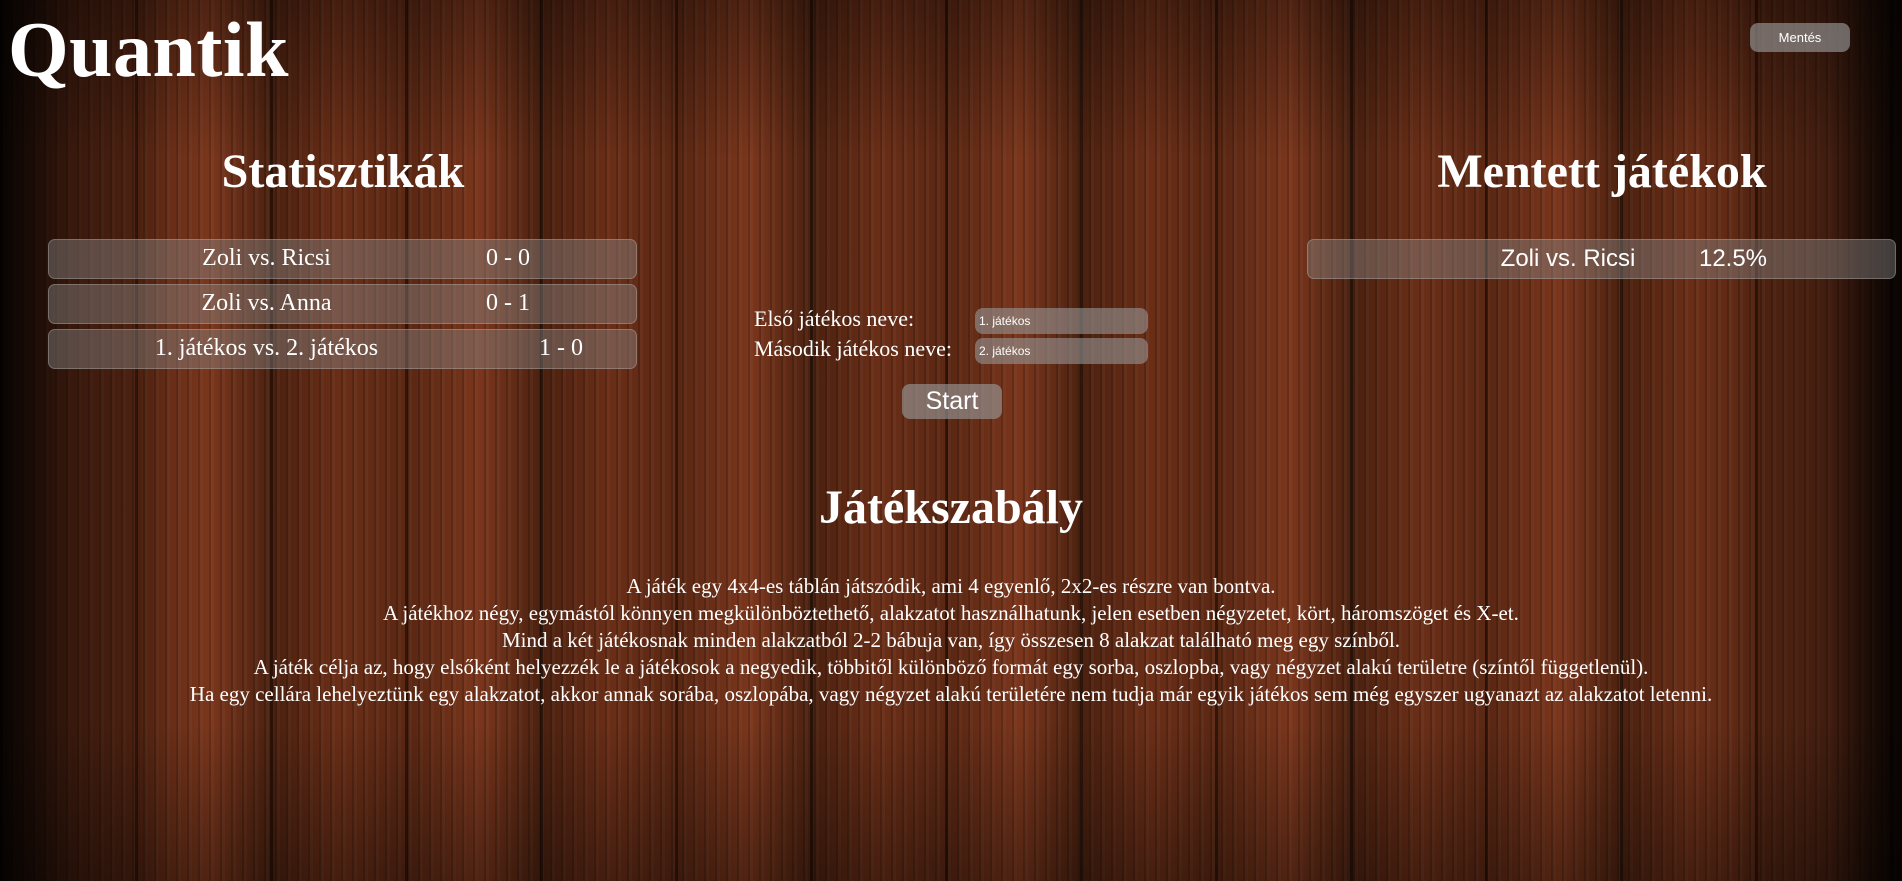  I want to click on statistics-row: Zoli vs. Anna 0 - 1, so click(342, 304).